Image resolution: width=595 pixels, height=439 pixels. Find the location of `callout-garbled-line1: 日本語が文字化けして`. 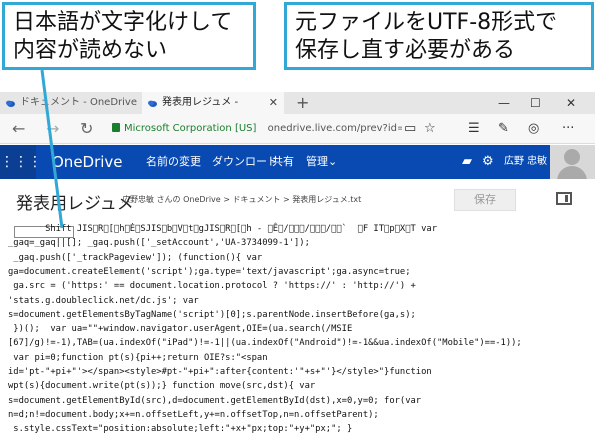

callout-garbled-line1: 日本語が文字化けして is located at coordinates (123, 22).